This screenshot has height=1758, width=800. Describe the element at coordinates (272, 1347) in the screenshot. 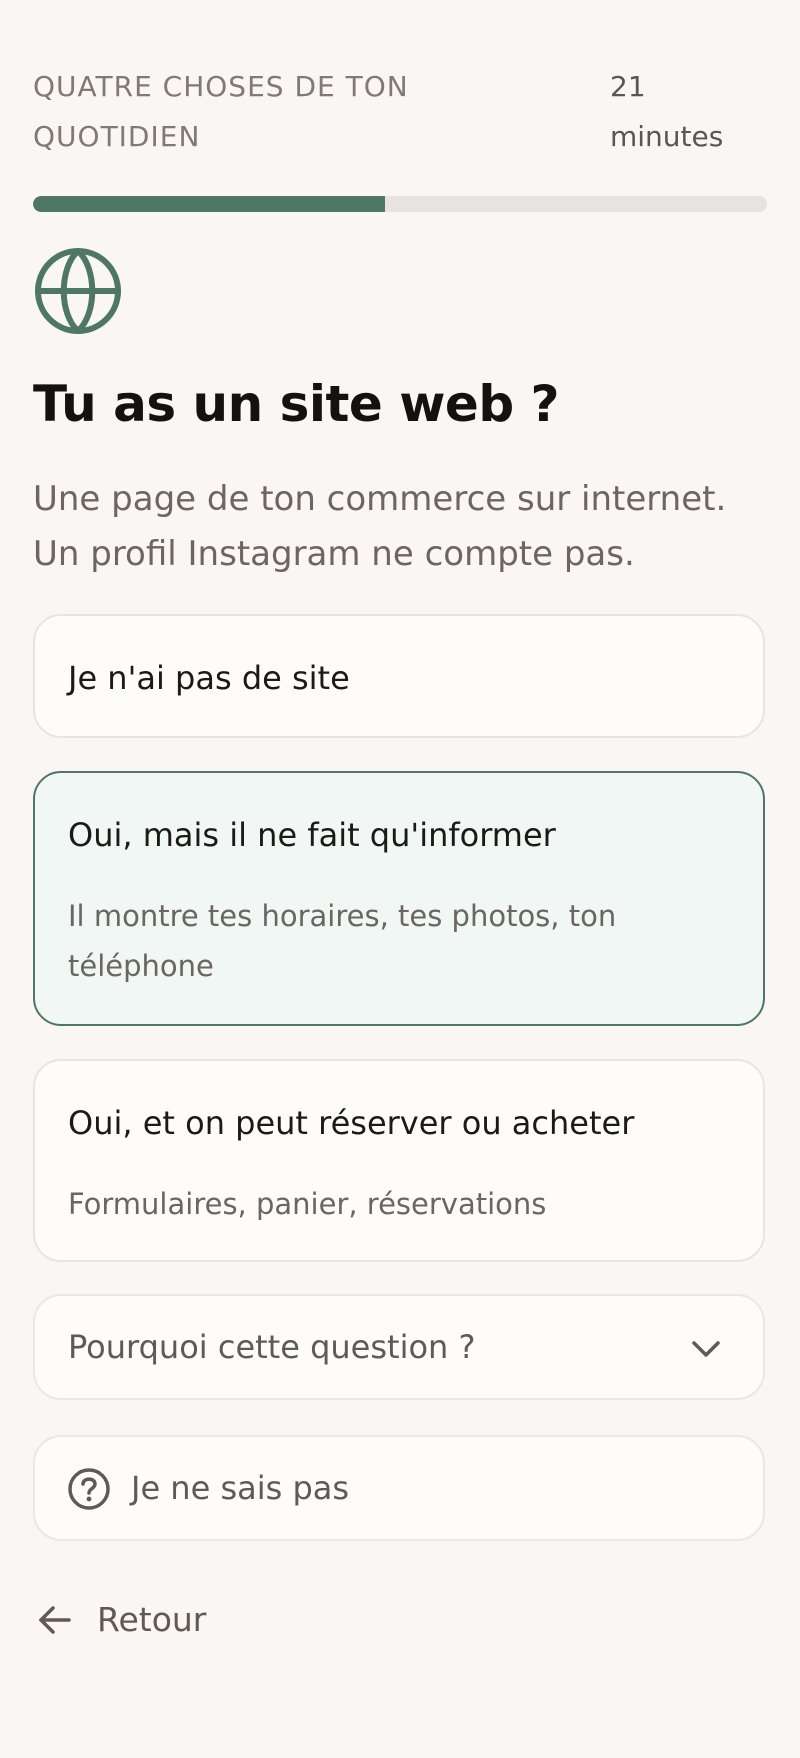

I see `why-question-label: Pourquoi cette question ?` at that location.